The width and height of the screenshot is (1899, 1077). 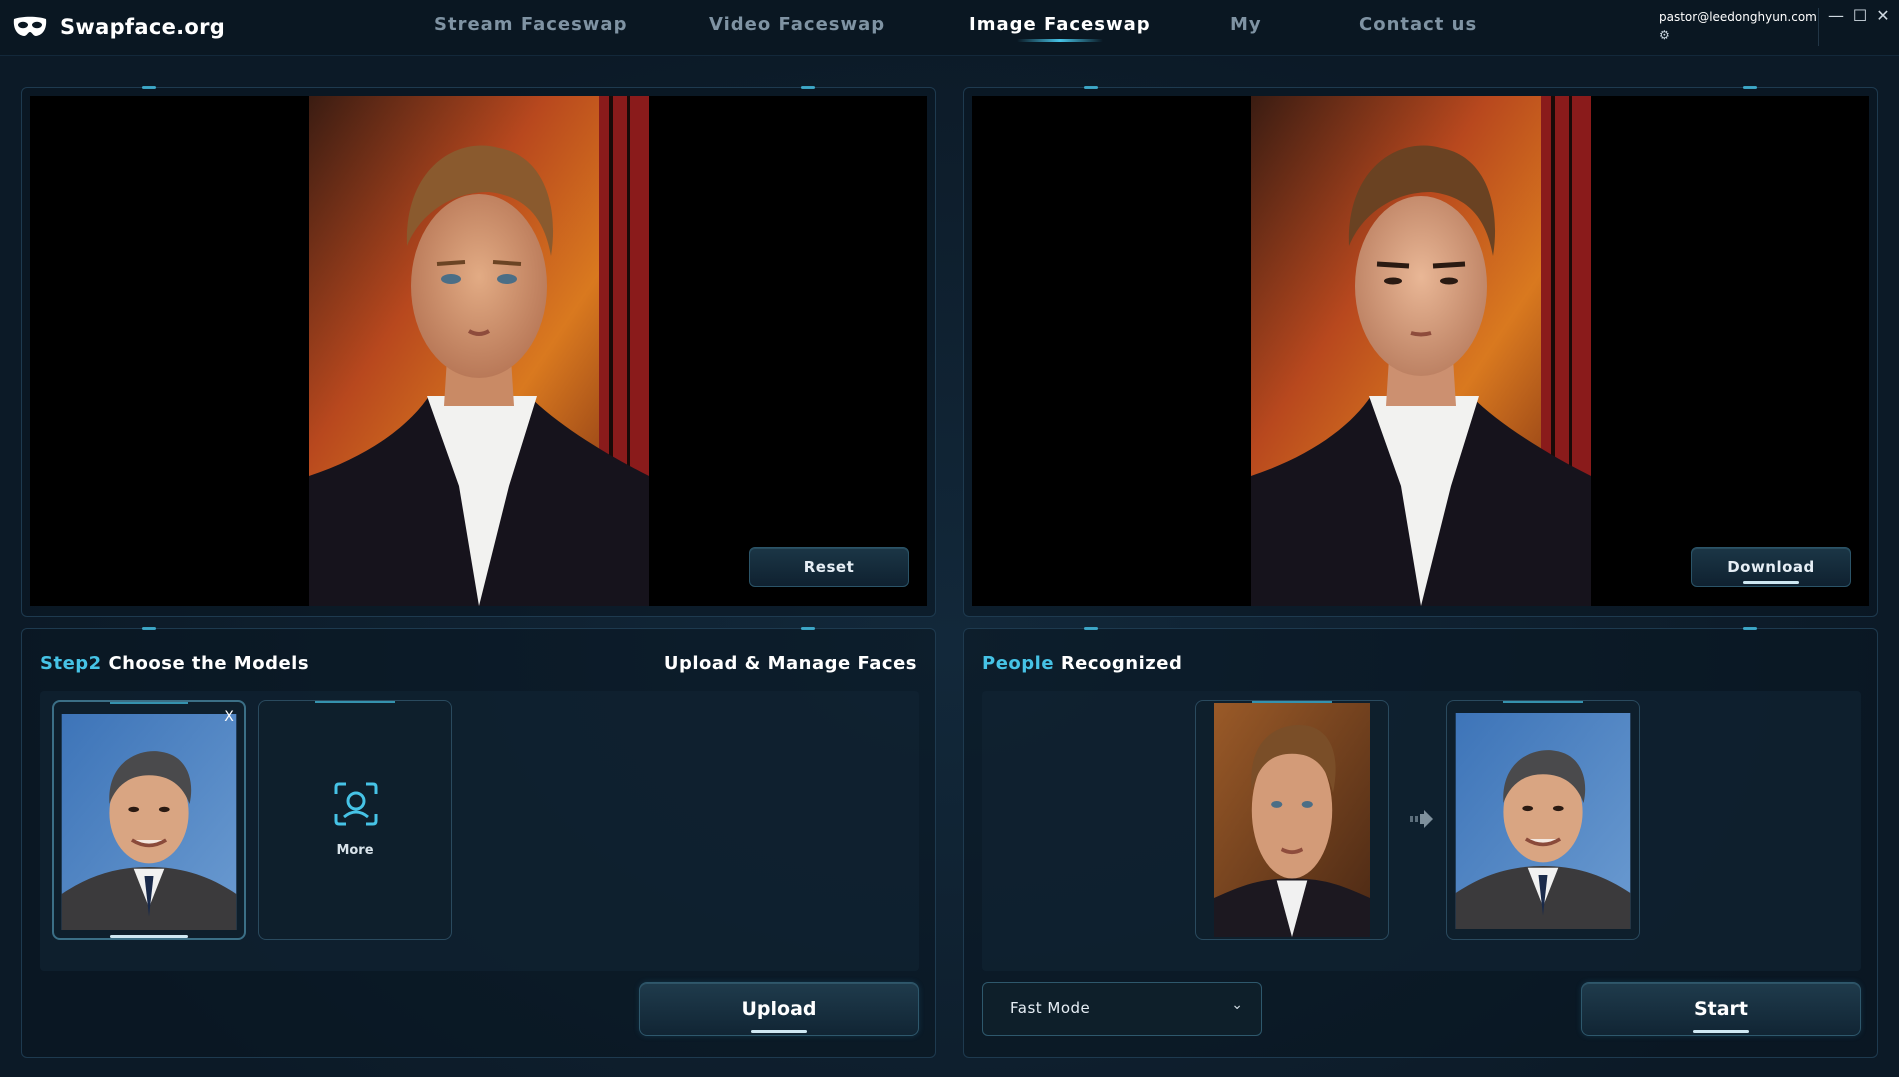 I want to click on minimize-icon: —, so click(x=1836, y=16).